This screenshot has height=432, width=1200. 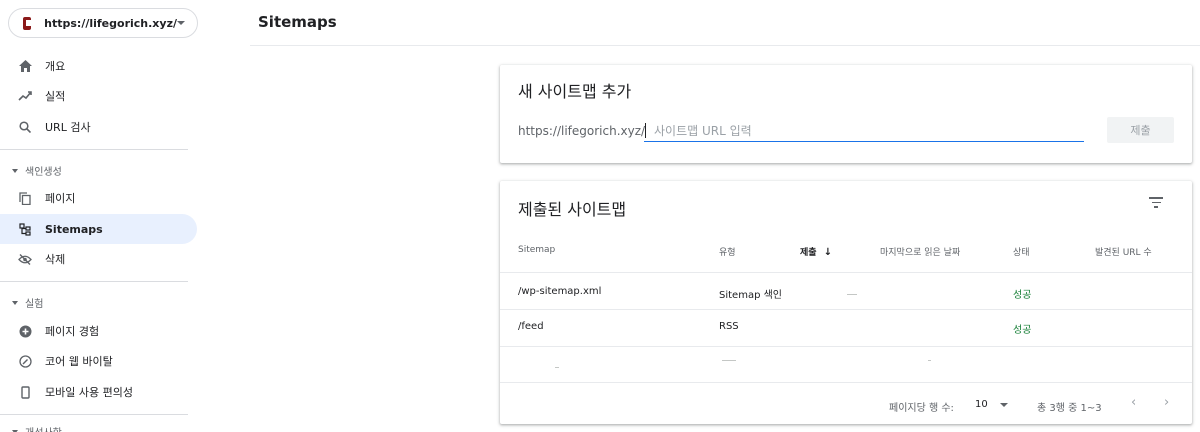 I want to click on property-selector: https://lifegorich.xyz/, so click(x=103, y=23).